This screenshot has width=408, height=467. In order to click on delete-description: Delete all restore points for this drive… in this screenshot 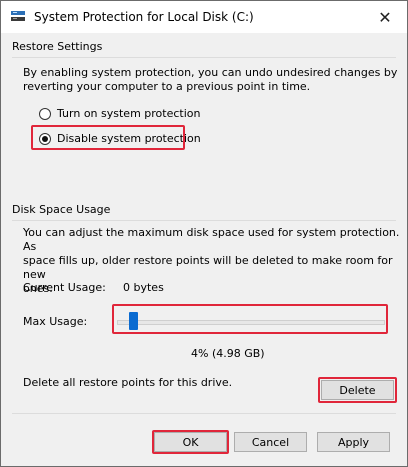, I will do `click(128, 382)`.